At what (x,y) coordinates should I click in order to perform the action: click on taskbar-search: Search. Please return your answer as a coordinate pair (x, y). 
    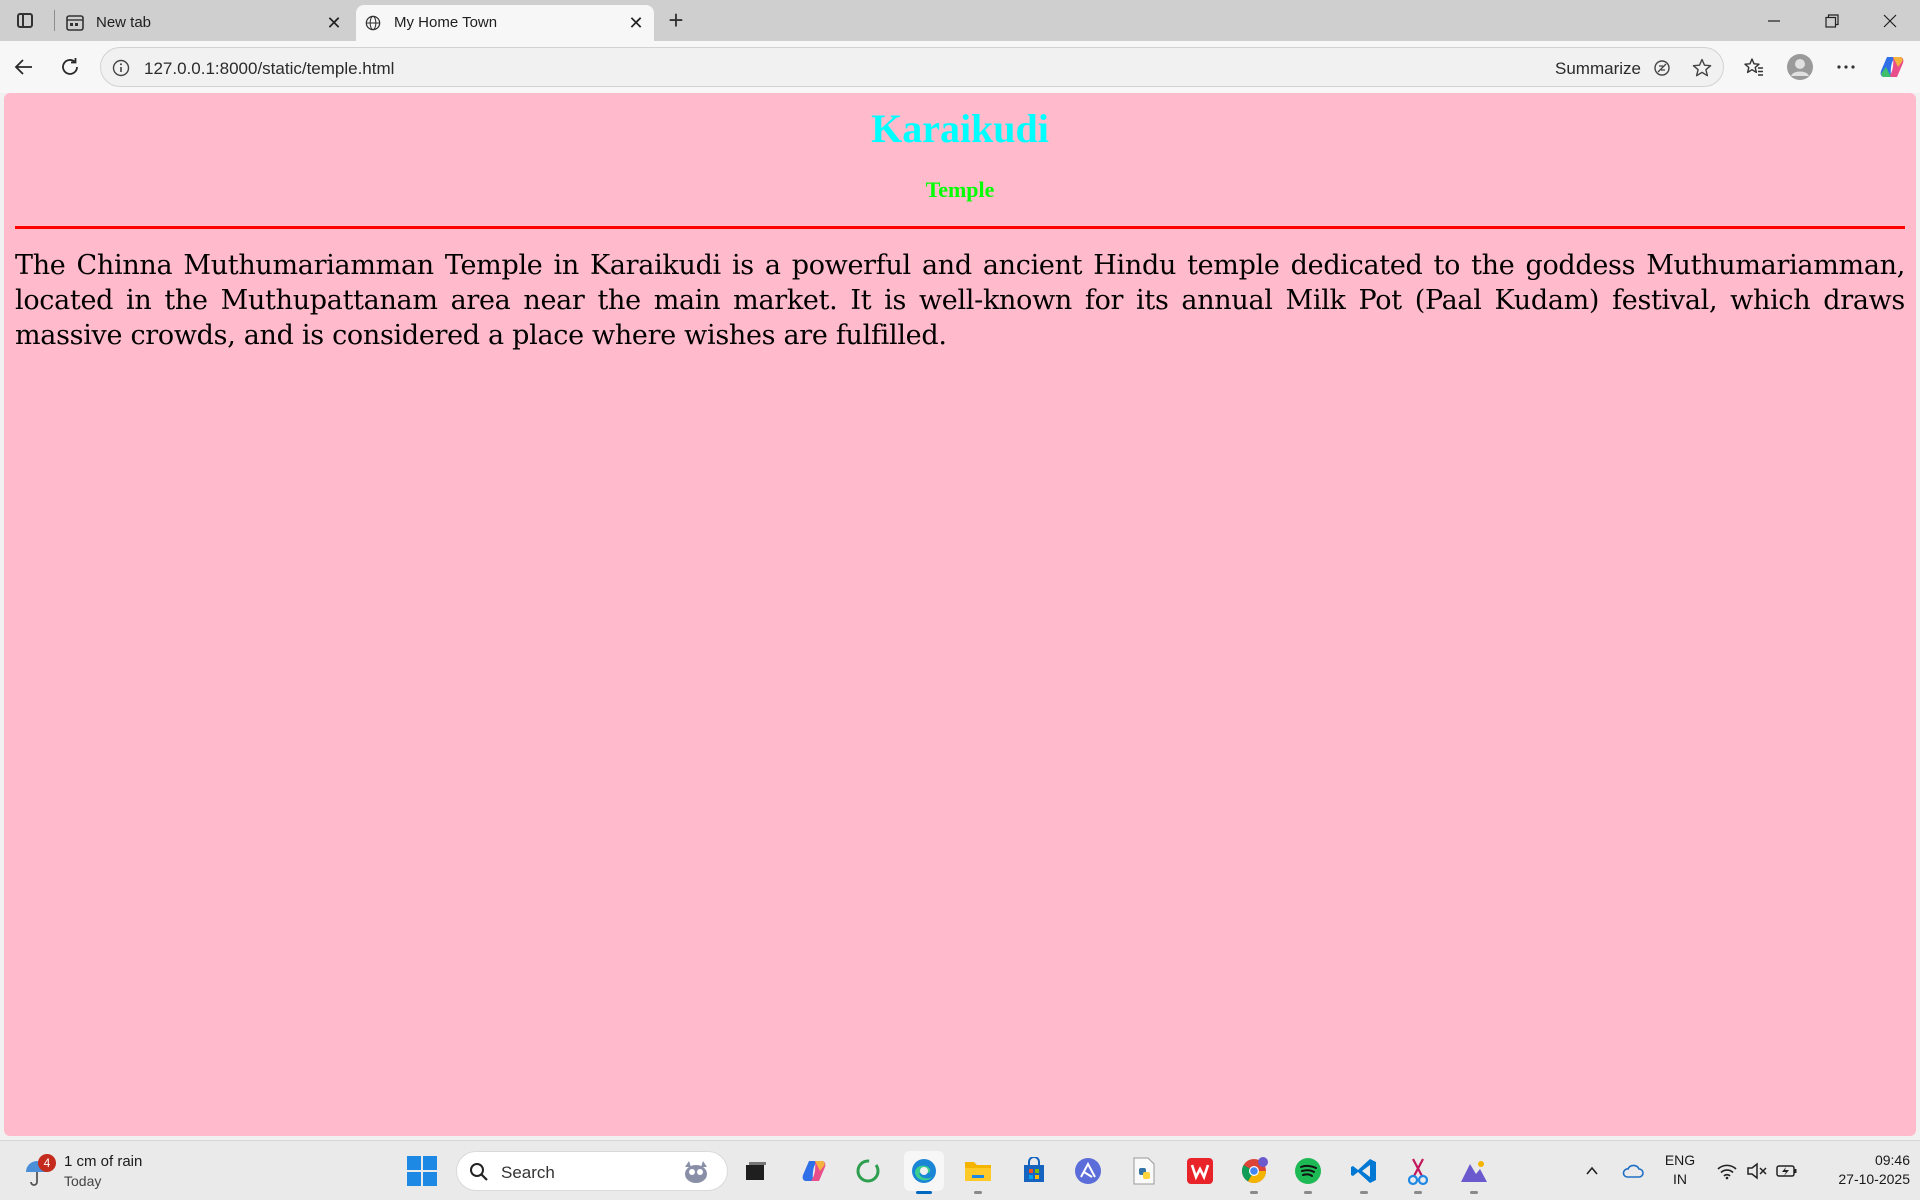
    Looking at the image, I should click on (592, 1171).